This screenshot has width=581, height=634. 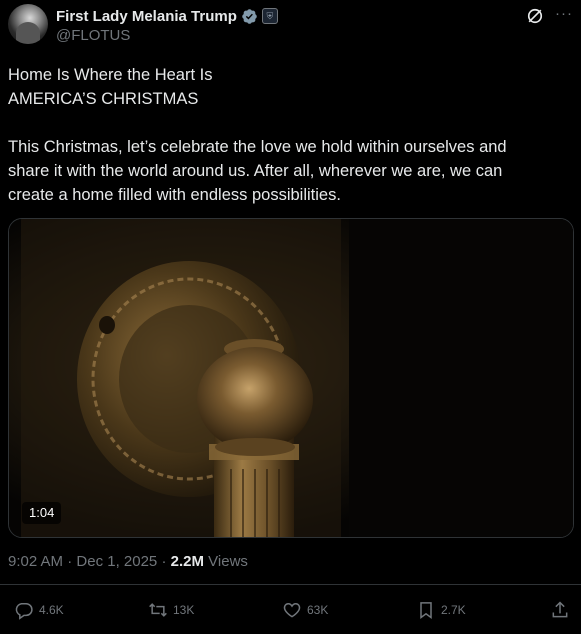 What do you see at coordinates (318, 610) in the screenshot?
I see `like-count: 63K` at bounding box center [318, 610].